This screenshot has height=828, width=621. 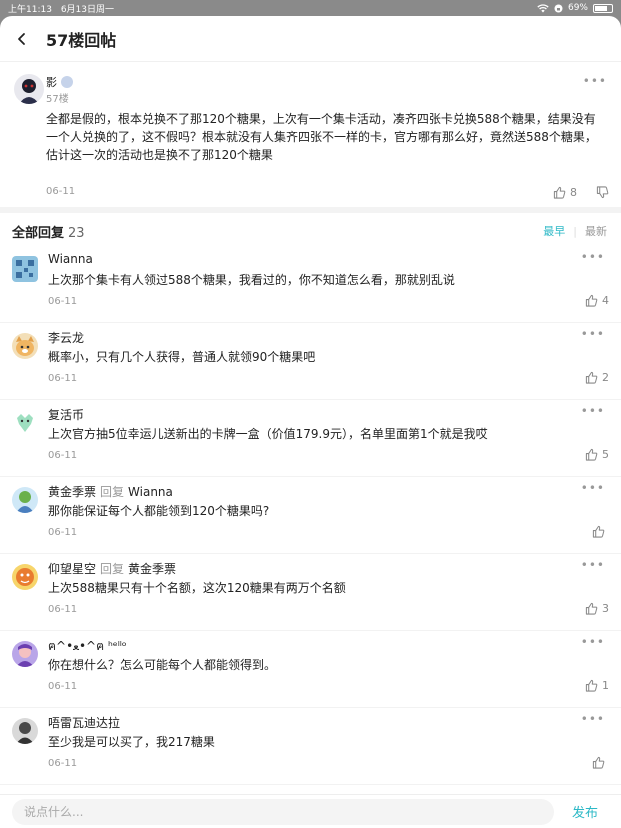 I want to click on comment-input, so click(x=283, y=811).